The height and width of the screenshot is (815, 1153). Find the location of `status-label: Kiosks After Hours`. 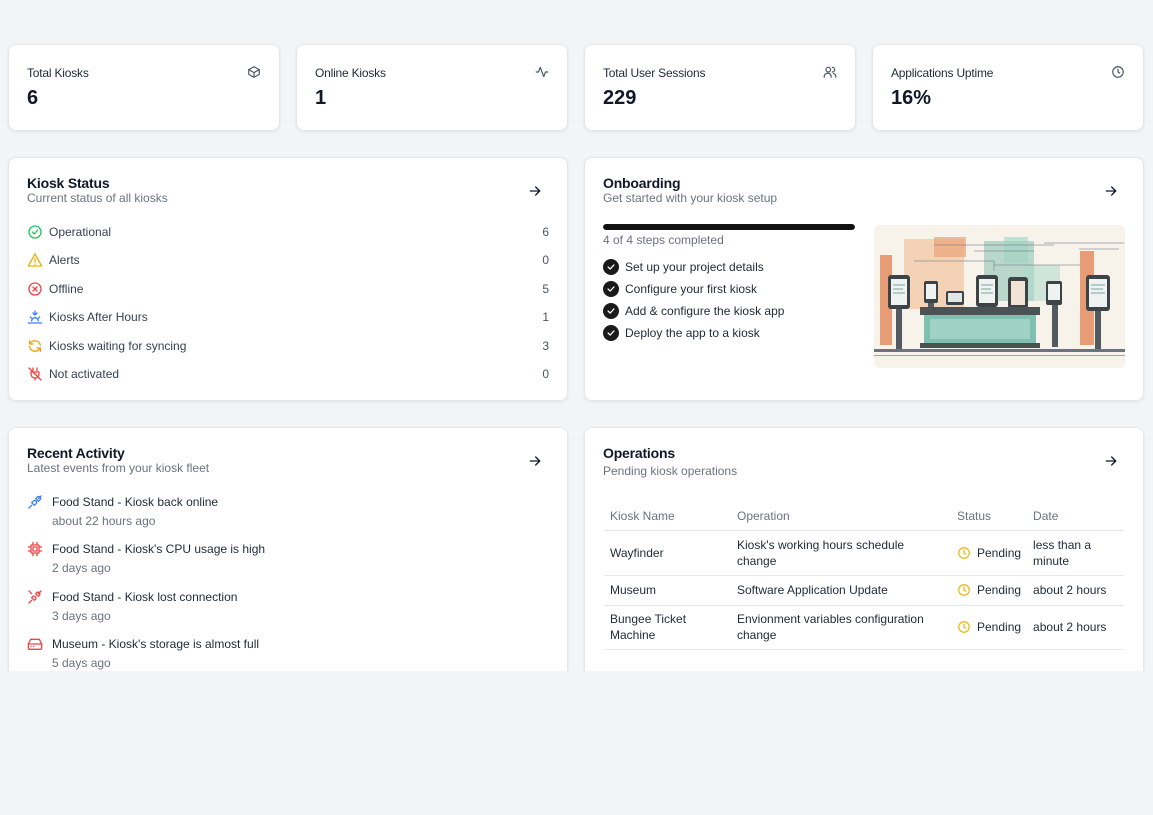

status-label: Kiosks After Hours is located at coordinates (98, 317).